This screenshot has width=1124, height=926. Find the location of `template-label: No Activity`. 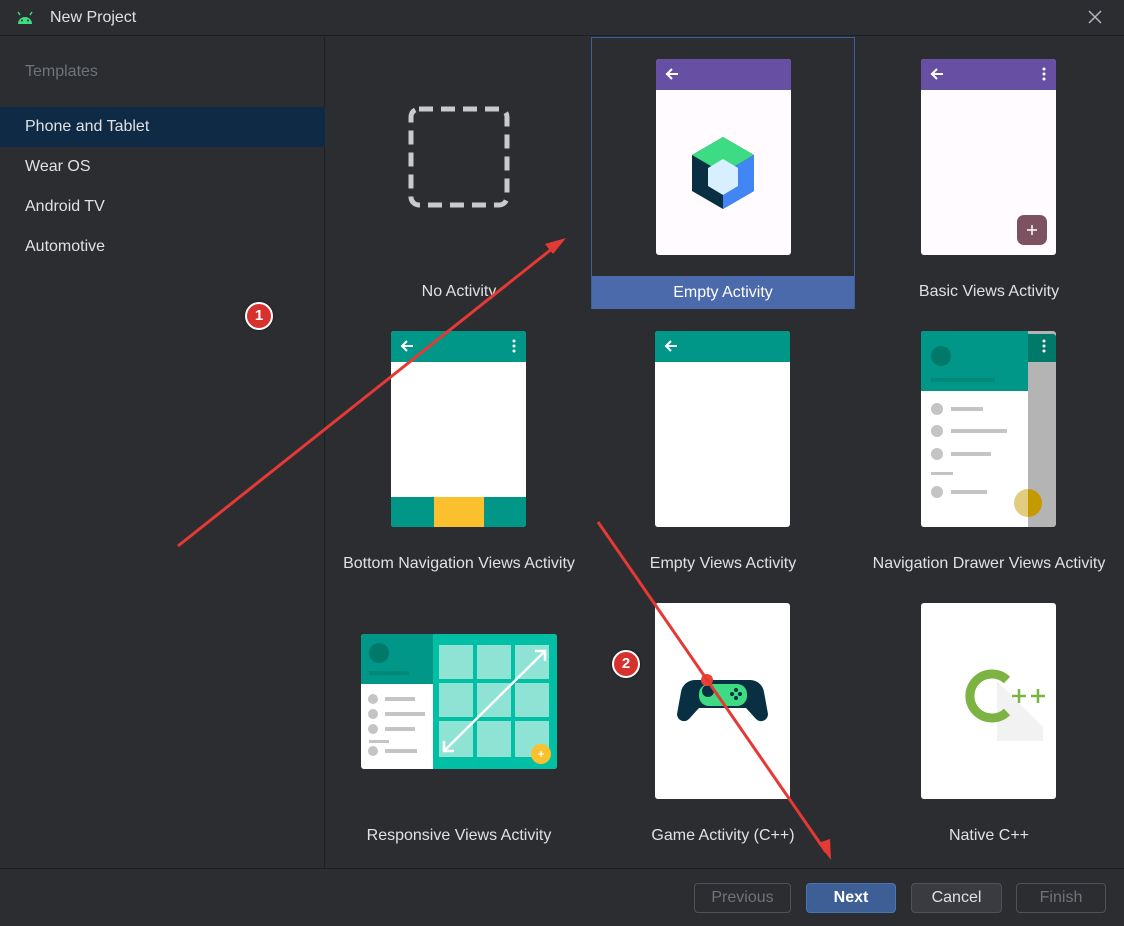

template-label: No Activity is located at coordinates (459, 291).